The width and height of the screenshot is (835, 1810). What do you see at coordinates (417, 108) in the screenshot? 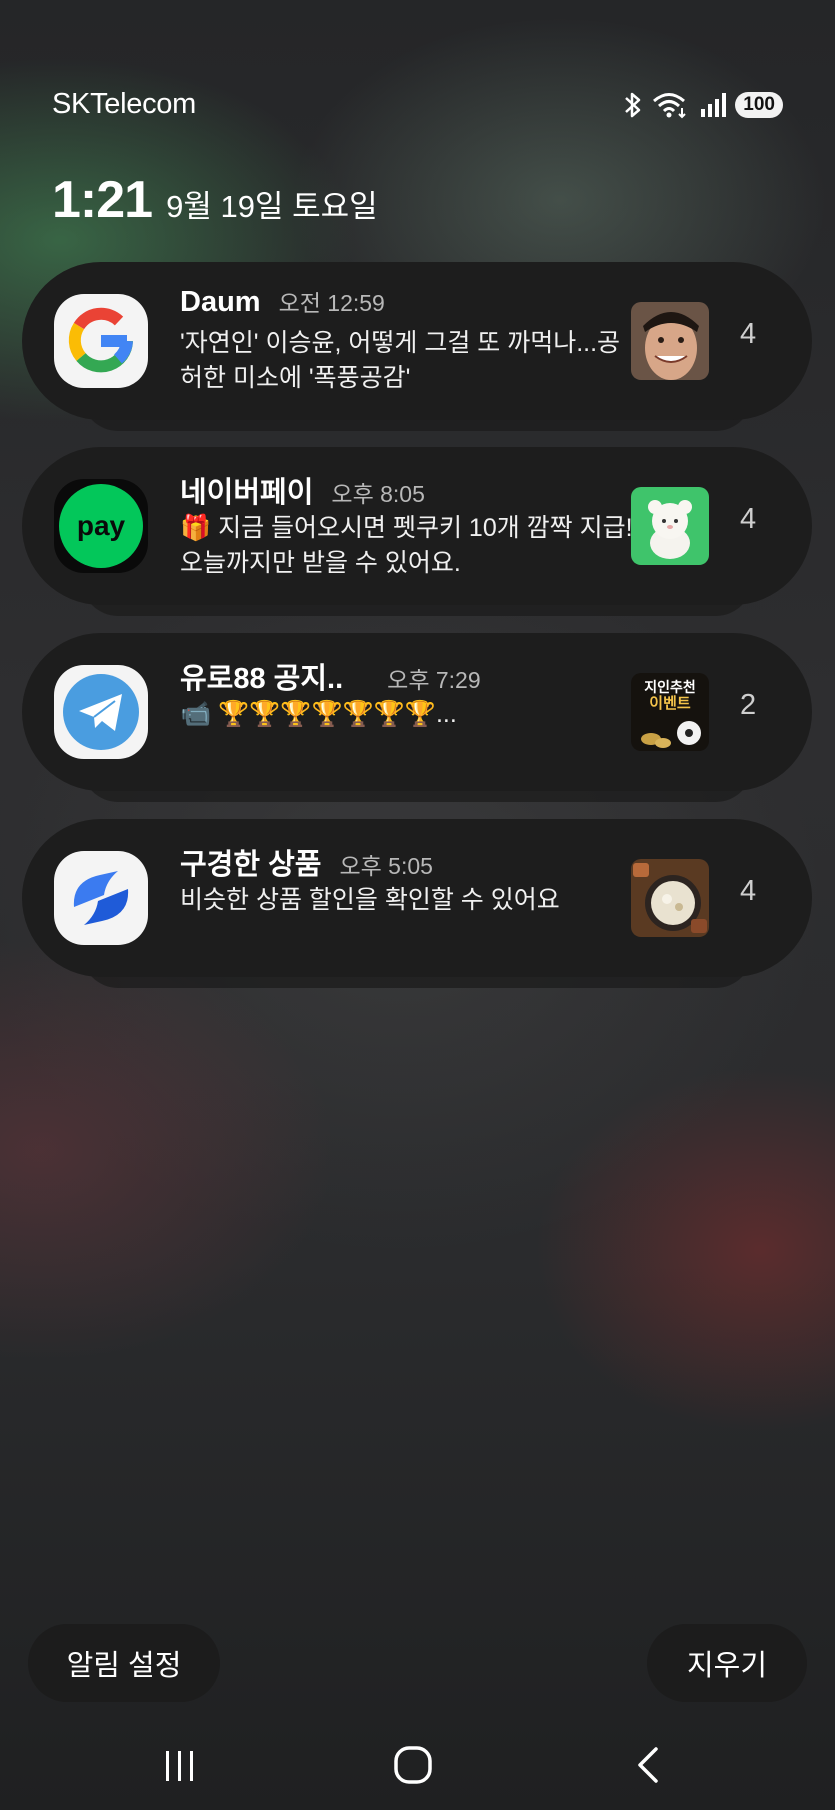
I see `status-bar: SKTelecom 100` at bounding box center [417, 108].